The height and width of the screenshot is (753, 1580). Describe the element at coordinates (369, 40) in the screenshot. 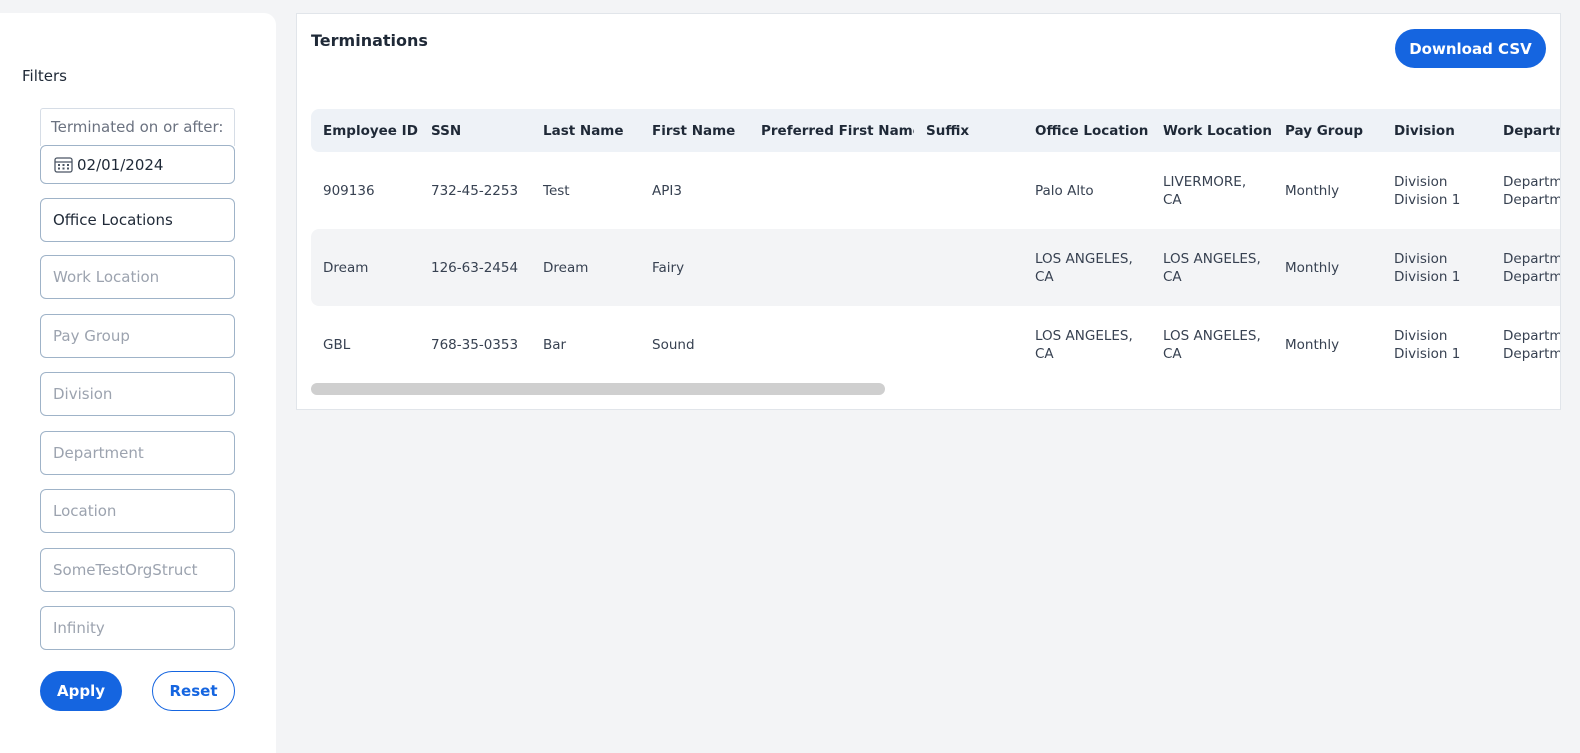

I see `page-title: Terminations` at that location.